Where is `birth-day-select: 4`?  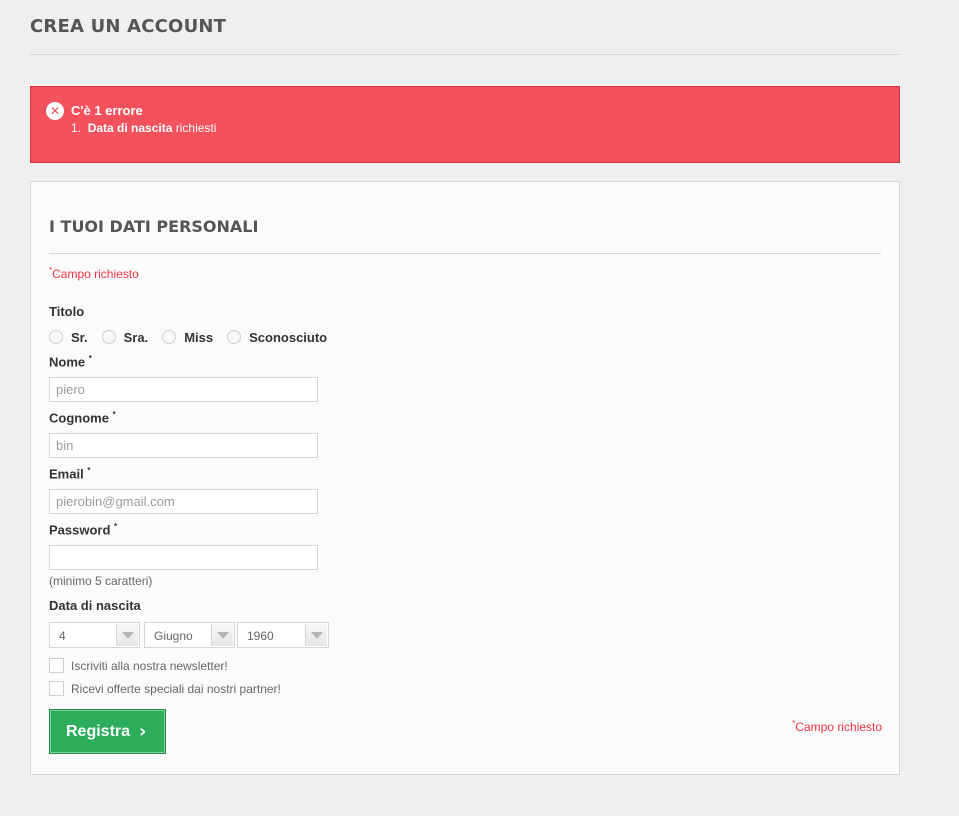 birth-day-select: 4 is located at coordinates (94, 635).